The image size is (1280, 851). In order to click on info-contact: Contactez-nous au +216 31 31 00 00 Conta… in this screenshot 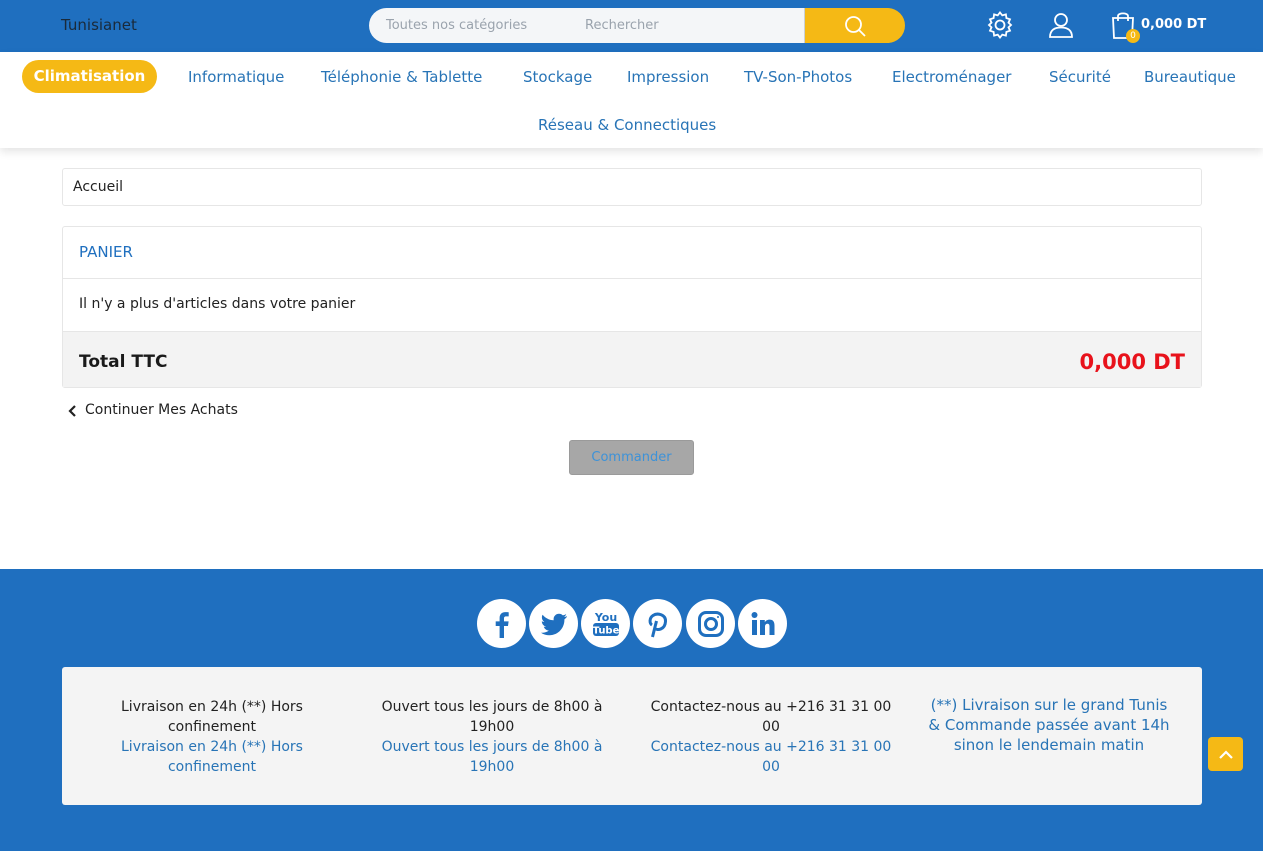, I will do `click(771, 737)`.